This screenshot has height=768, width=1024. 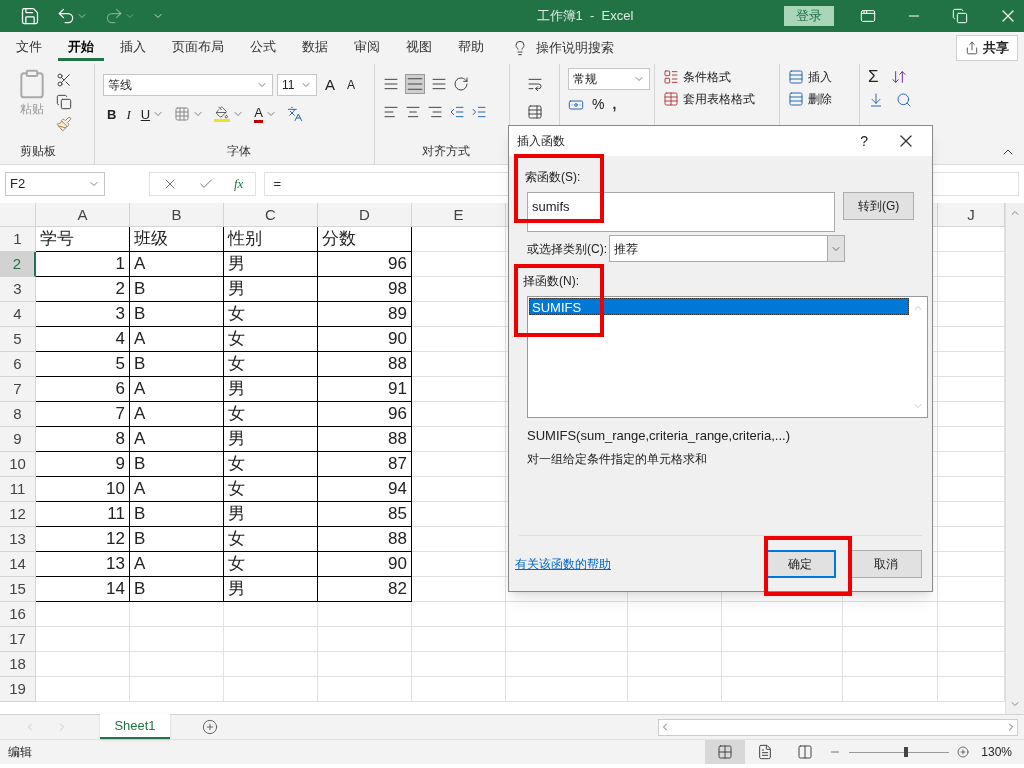 What do you see at coordinates (471, 48) in the screenshot?
I see `ribbon-tab: 帮助` at bounding box center [471, 48].